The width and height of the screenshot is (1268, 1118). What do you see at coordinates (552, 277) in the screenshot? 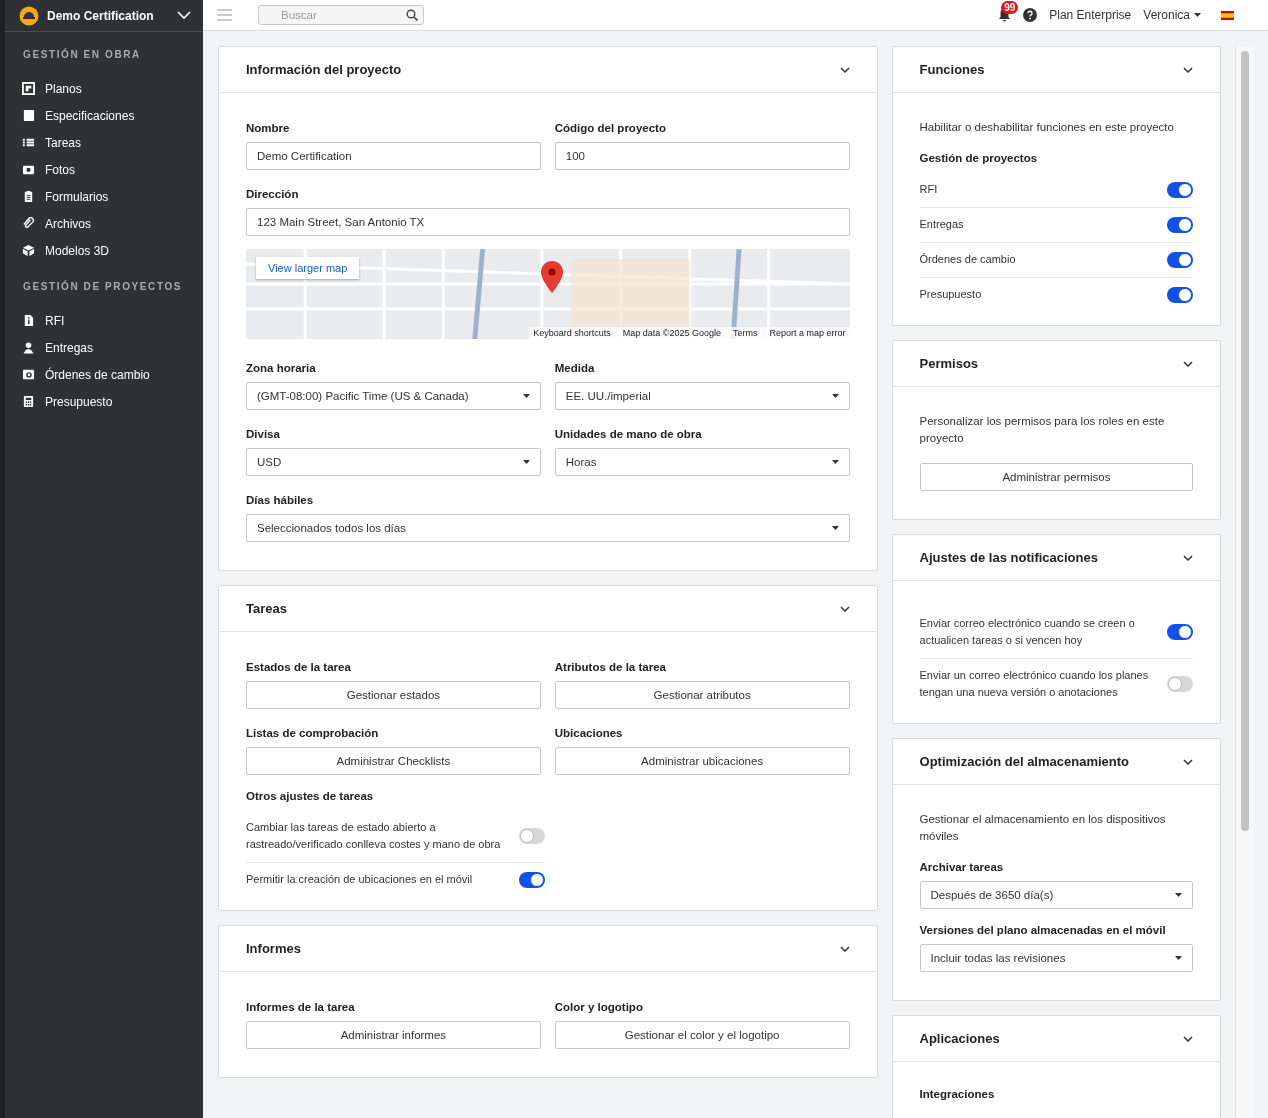
I see `map-pin-icon` at bounding box center [552, 277].